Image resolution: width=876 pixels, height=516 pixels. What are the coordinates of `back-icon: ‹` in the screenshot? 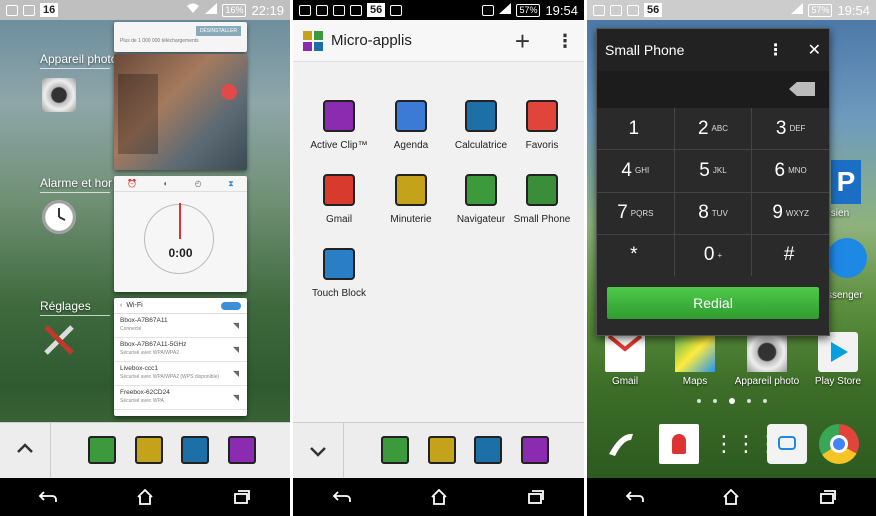 It's located at (121, 305).